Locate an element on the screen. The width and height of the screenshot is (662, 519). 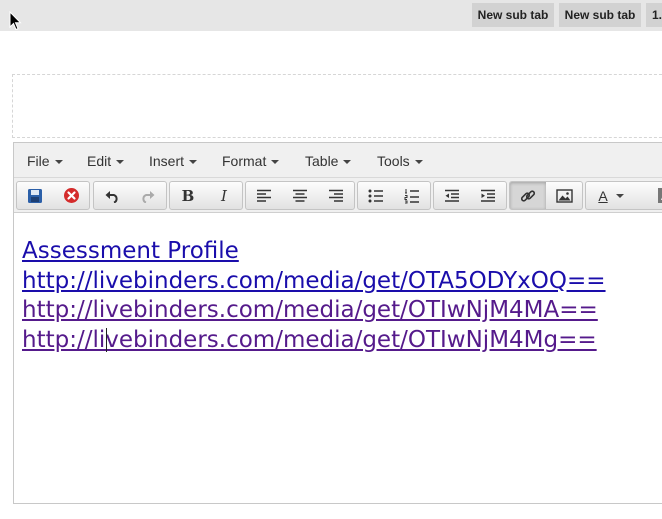
subtab-new-1: New sub tab is located at coordinates (513, 15).